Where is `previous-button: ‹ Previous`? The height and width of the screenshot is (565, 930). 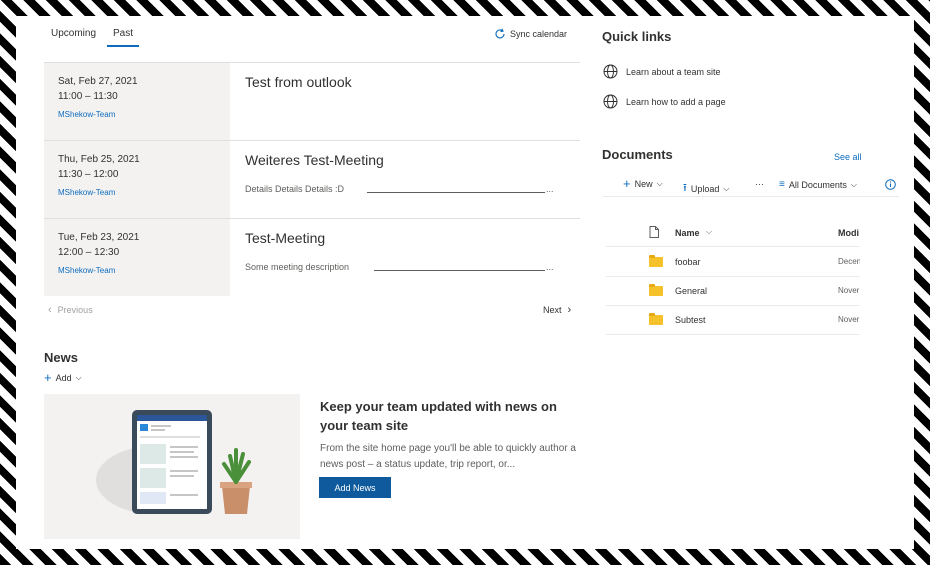 previous-button: ‹ Previous is located at coordinates (70, 310).